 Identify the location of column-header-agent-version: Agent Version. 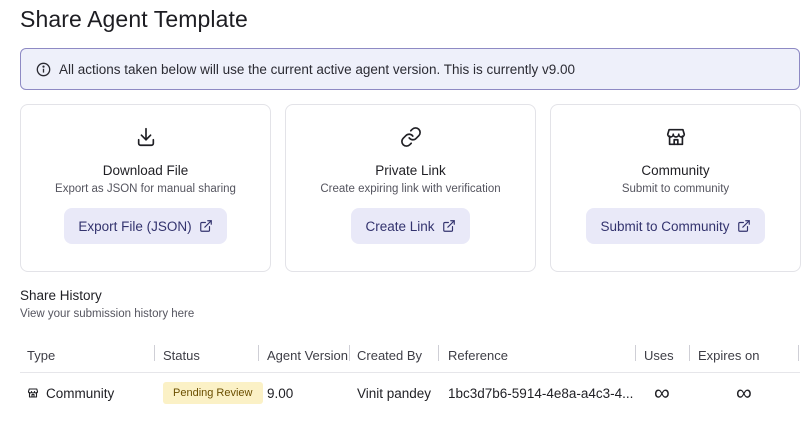
(307, 355).